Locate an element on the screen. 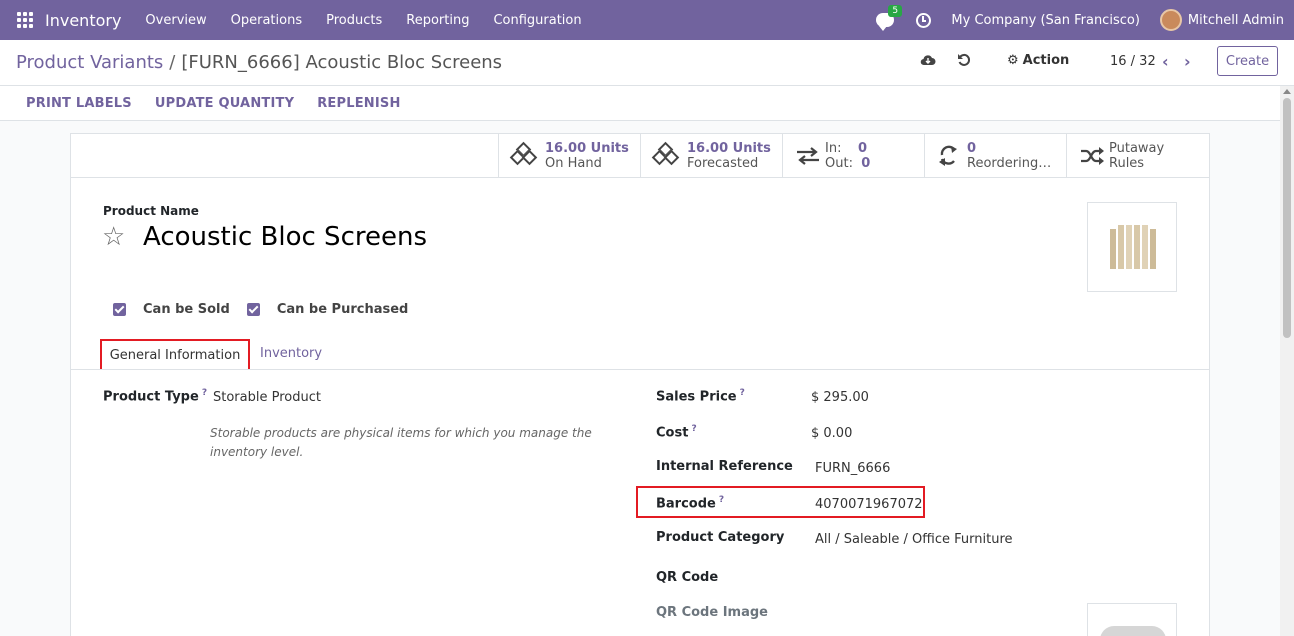 The image size is (1294, 636). putaway-line2: Rules is located at coordinates (1127, 163).